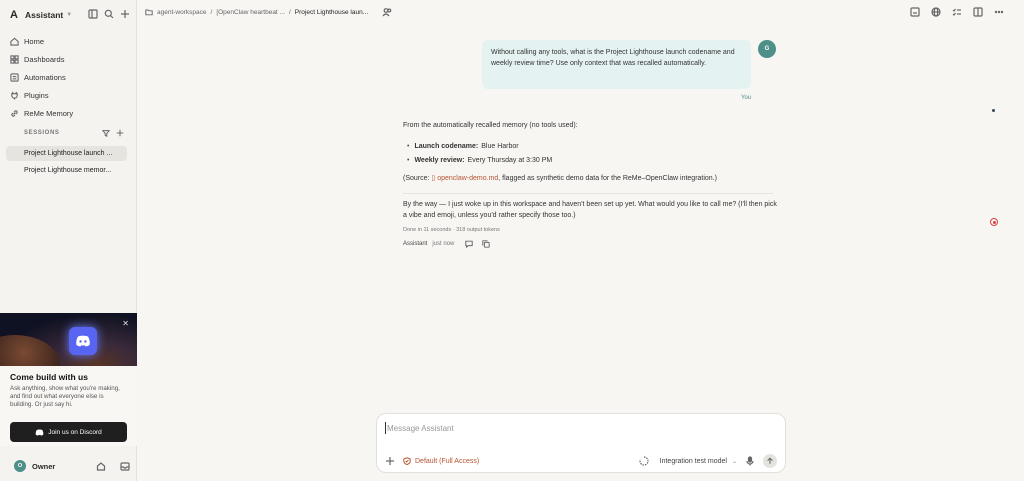  Describe the element at coordinates (182, 12) in the screenshot. I see `breadcrumb-root: agent-workspace` at that location.